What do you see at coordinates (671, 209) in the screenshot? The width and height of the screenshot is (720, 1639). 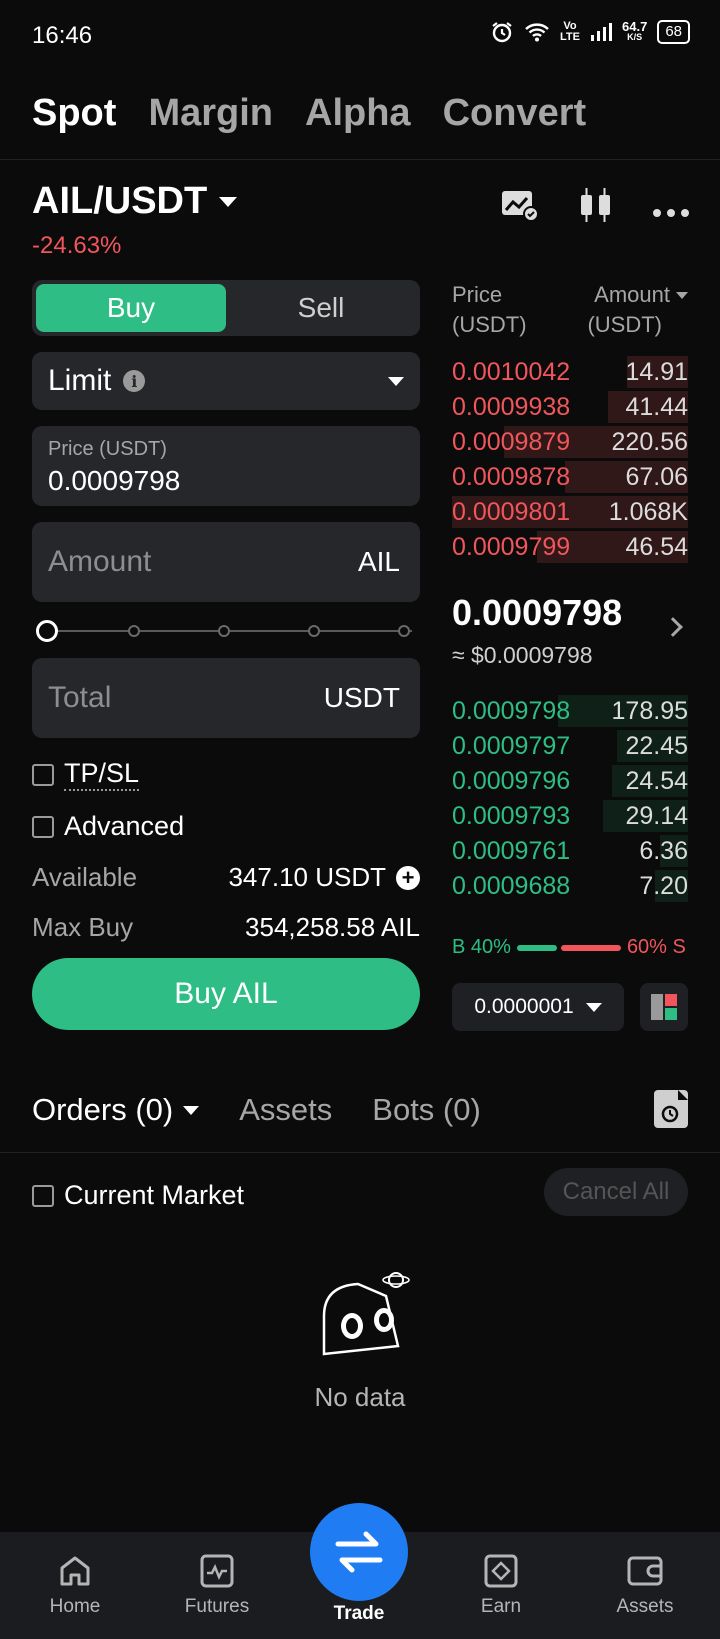 I see `more-icon` at bounding box center [671, 209].